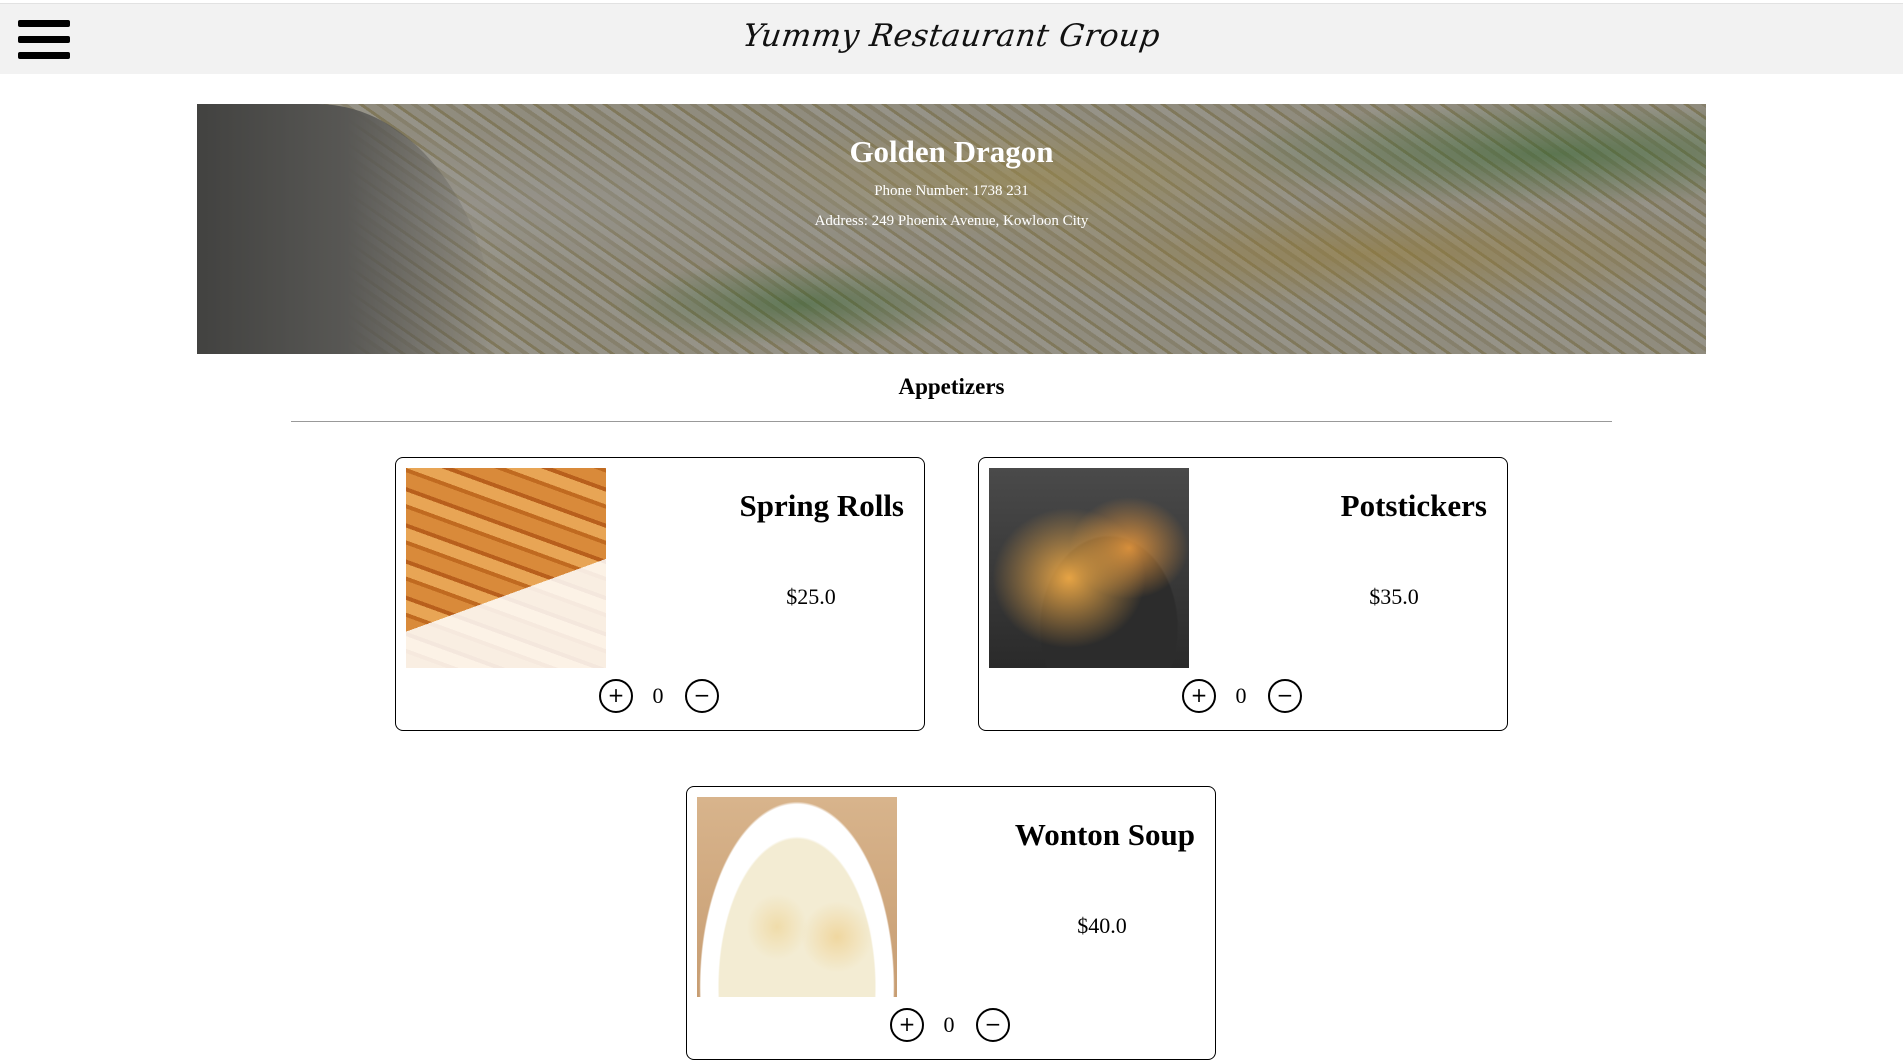  I want to click on menu-item-name: Spring Rolls, so click(821, 505).